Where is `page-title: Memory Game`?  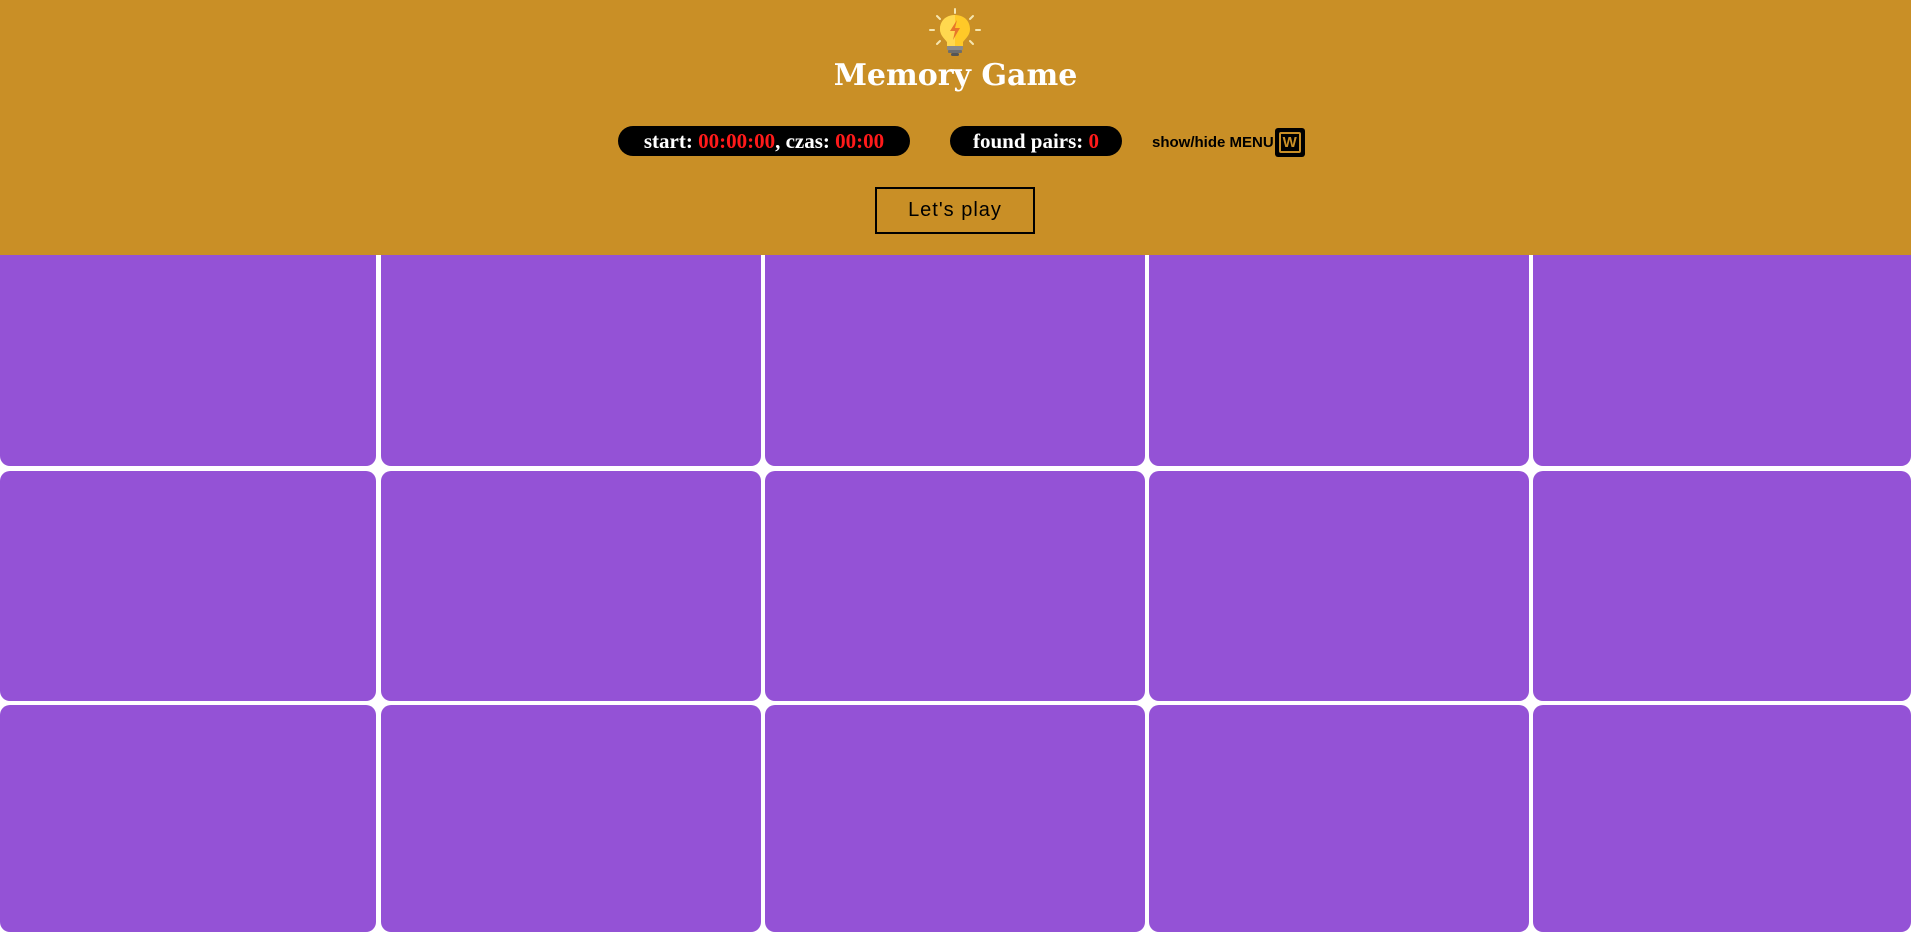 page-title: Memory Game is located at coordinates (955, 75).